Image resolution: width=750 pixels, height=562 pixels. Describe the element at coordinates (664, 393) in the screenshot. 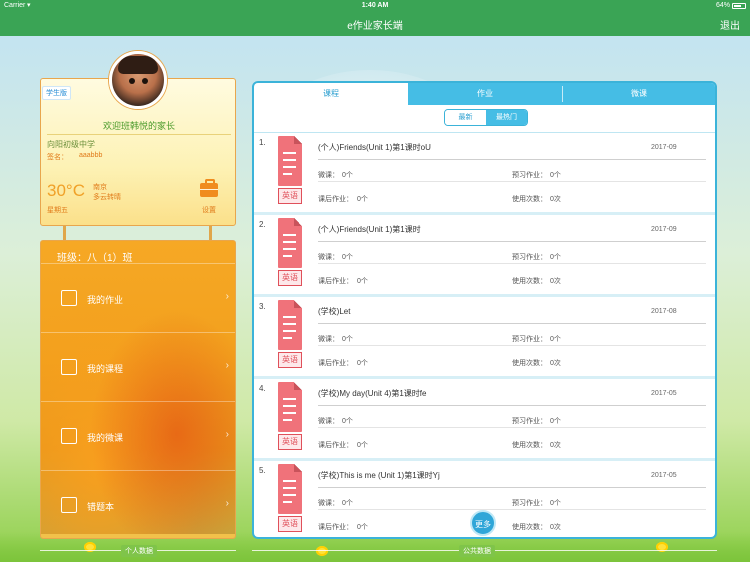

I see `course-date: 2017-05` at that location.